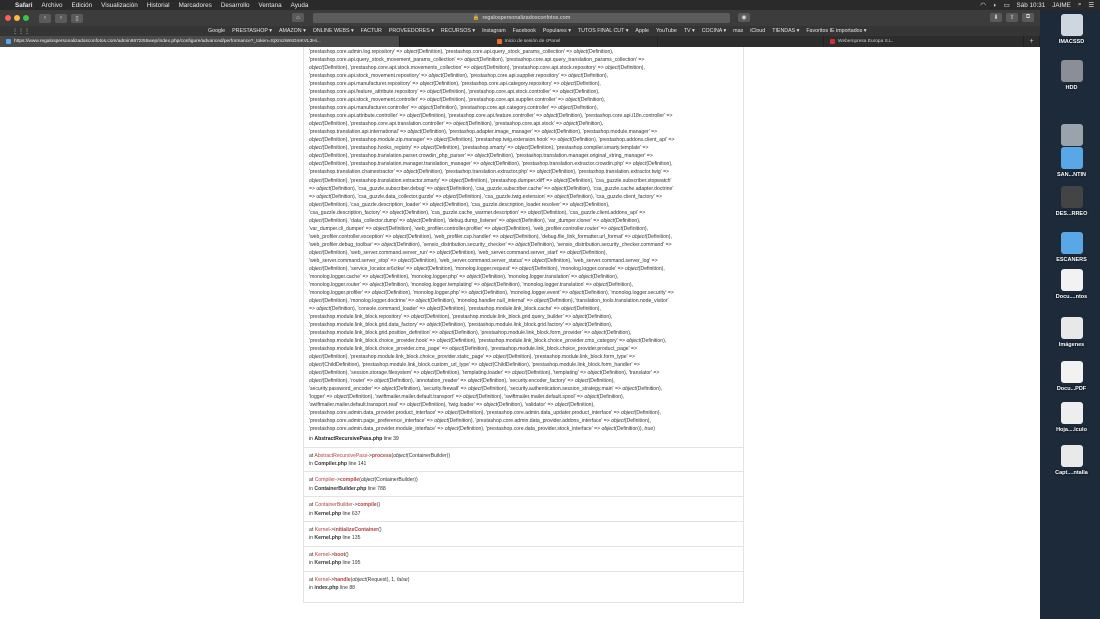 The image size is (1100, 619). I want to click on desktop-item: Imágenes, so click(1071, 332).